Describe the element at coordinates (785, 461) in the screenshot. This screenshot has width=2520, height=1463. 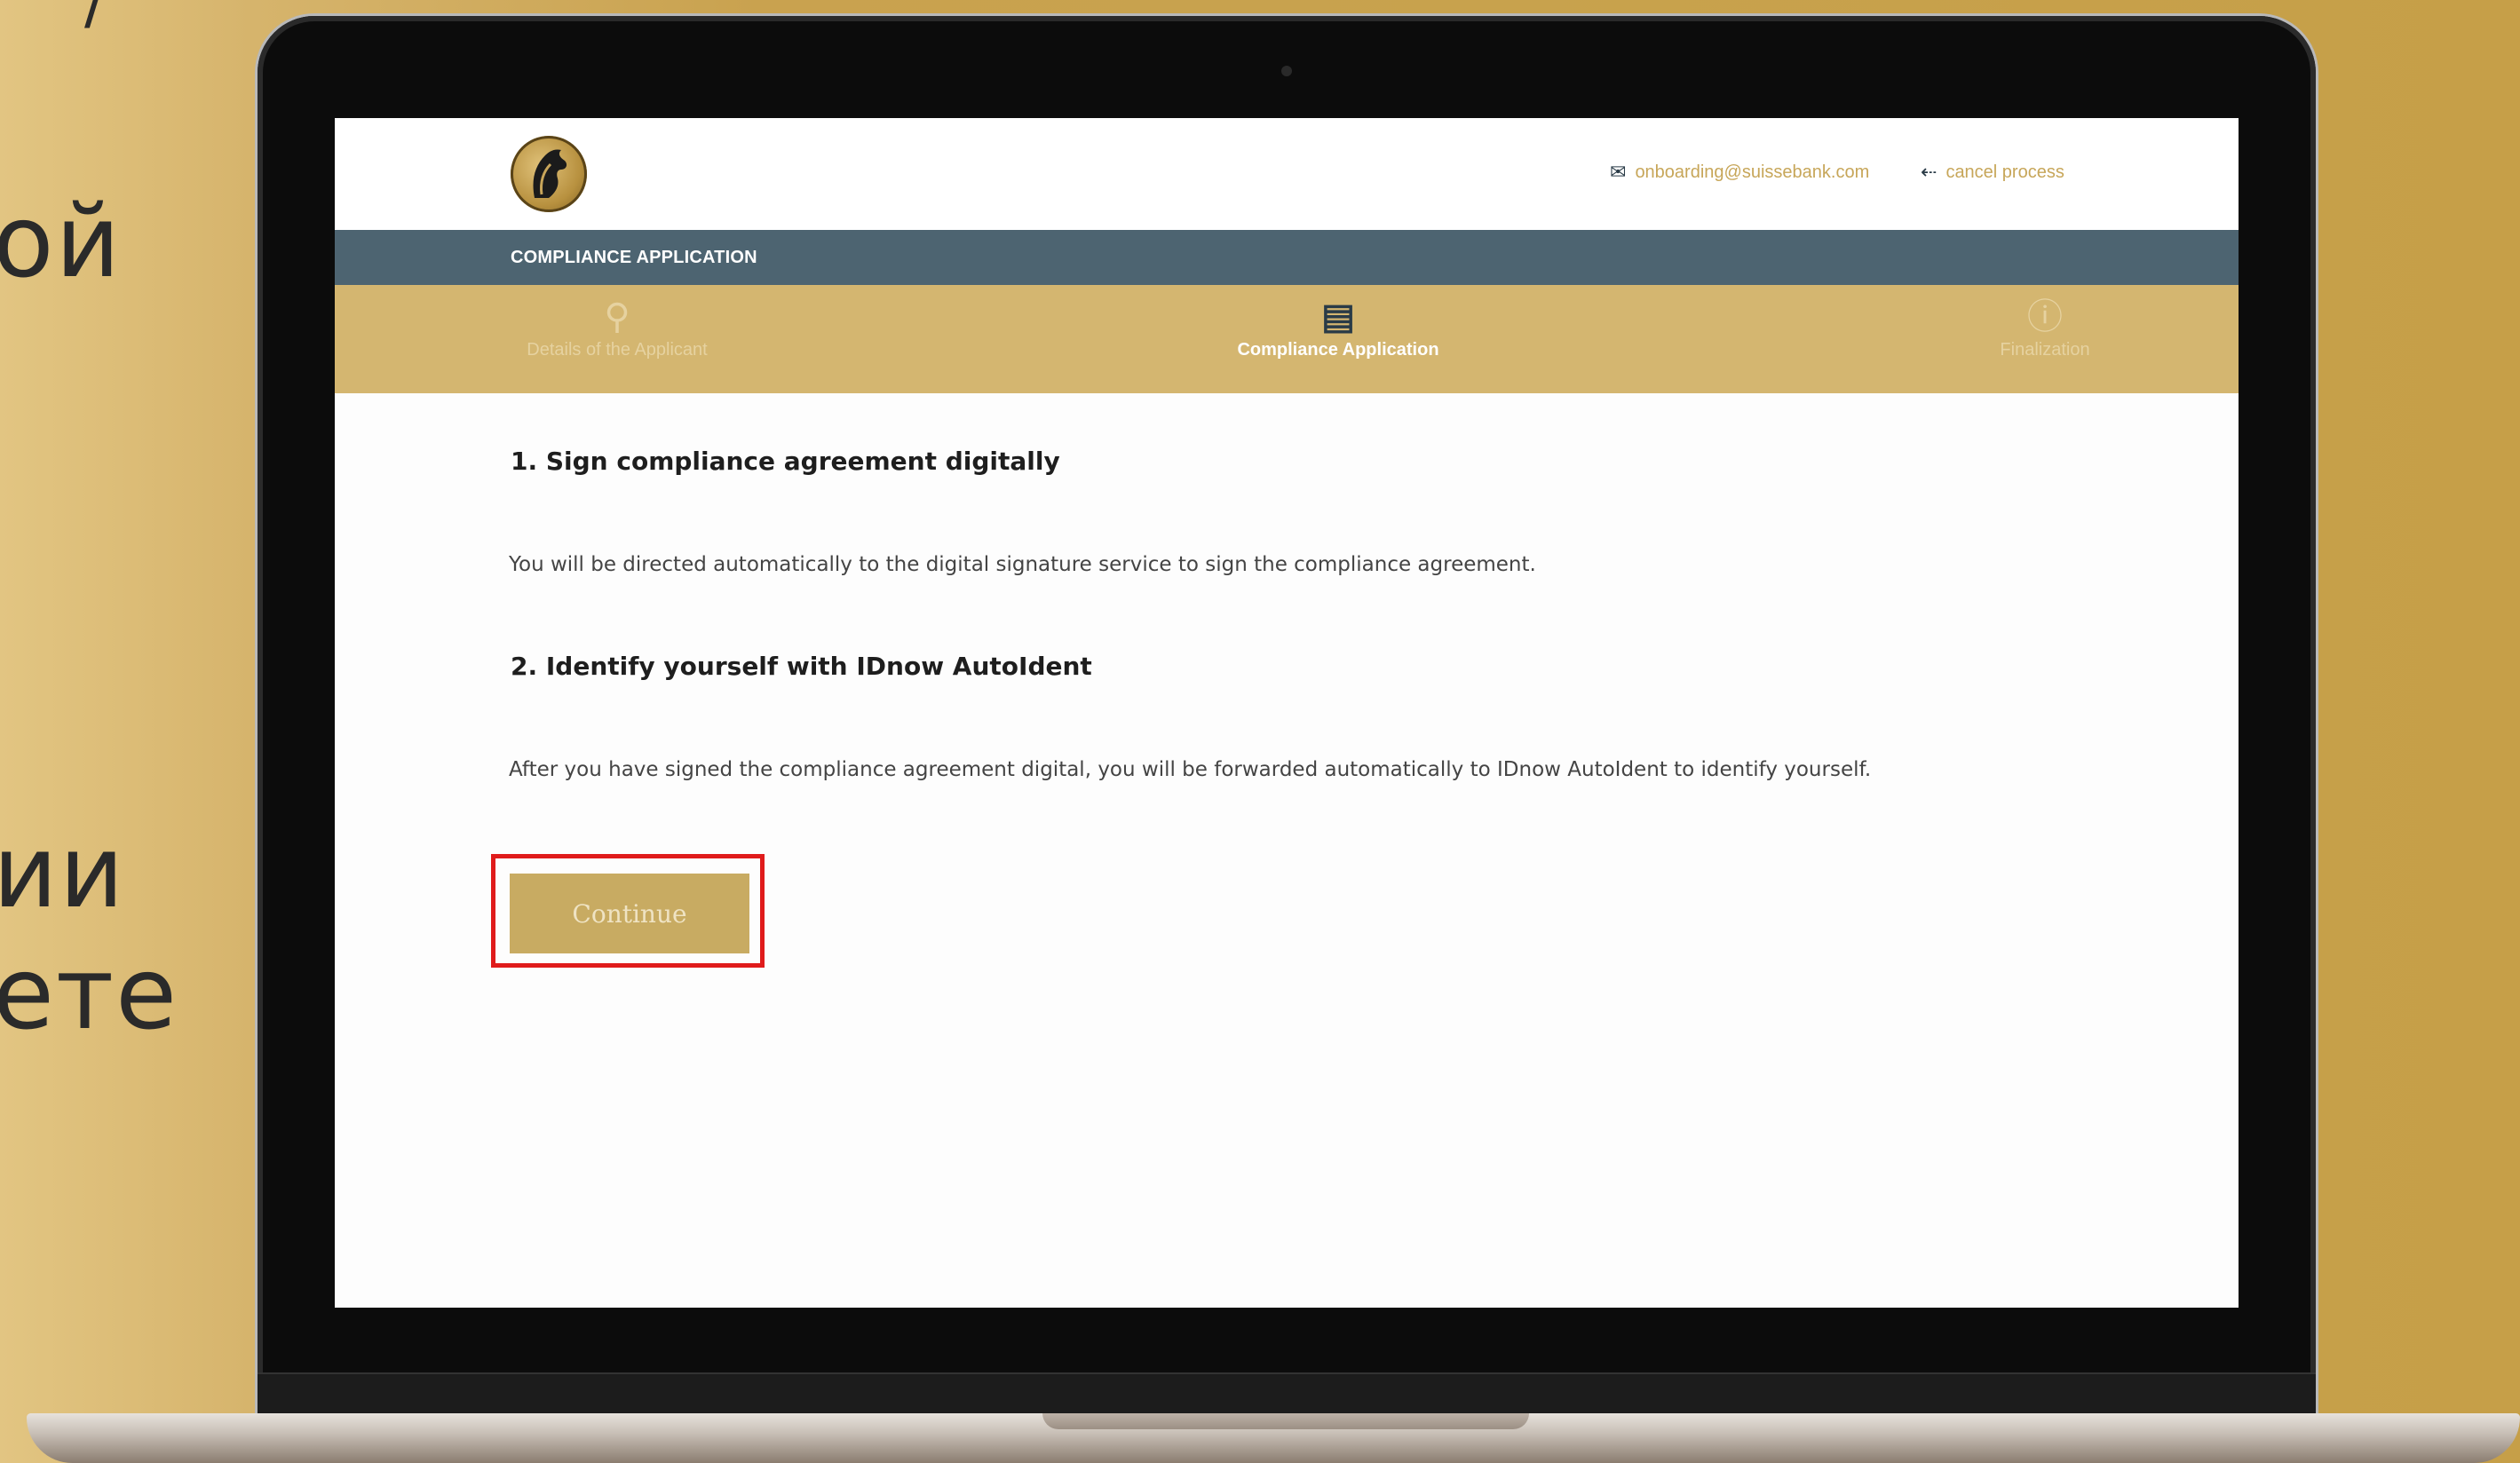
I see `step1-title: 1. Sign compliance agreement digitally` at that location.